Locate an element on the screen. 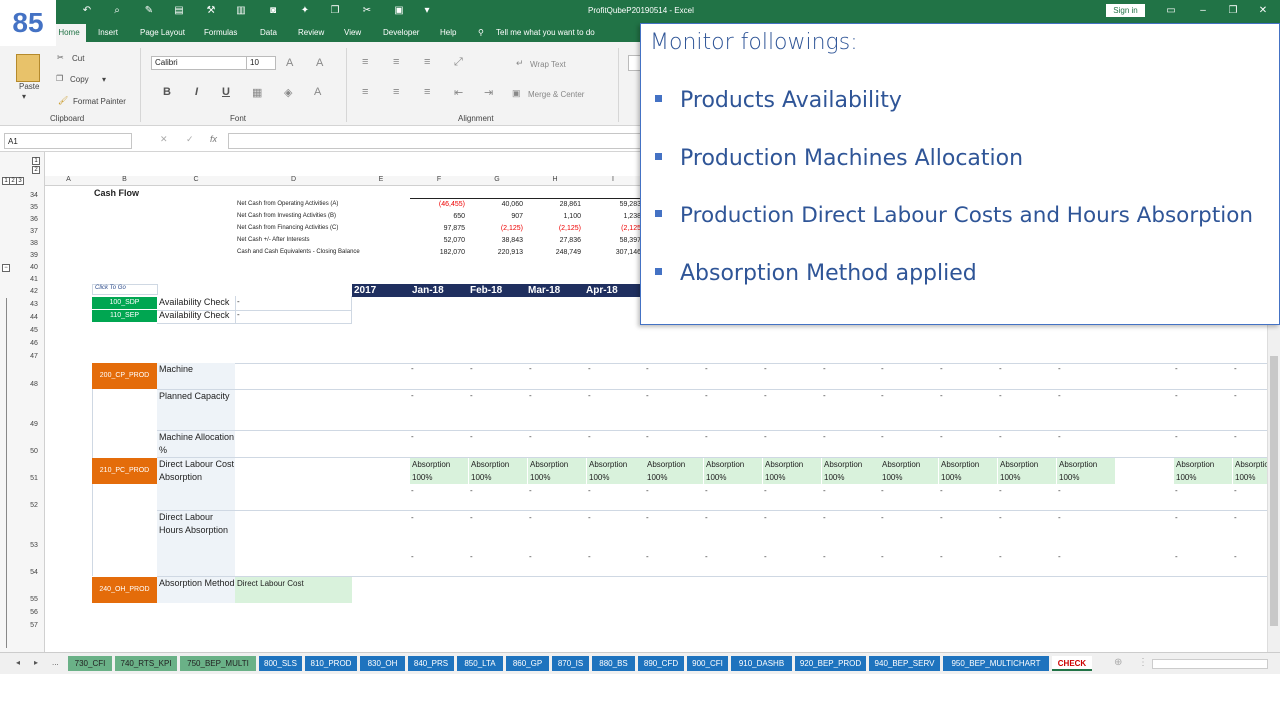 The image size is (1280, 720). copy-button: Copy is located at coordinates (79, 79).